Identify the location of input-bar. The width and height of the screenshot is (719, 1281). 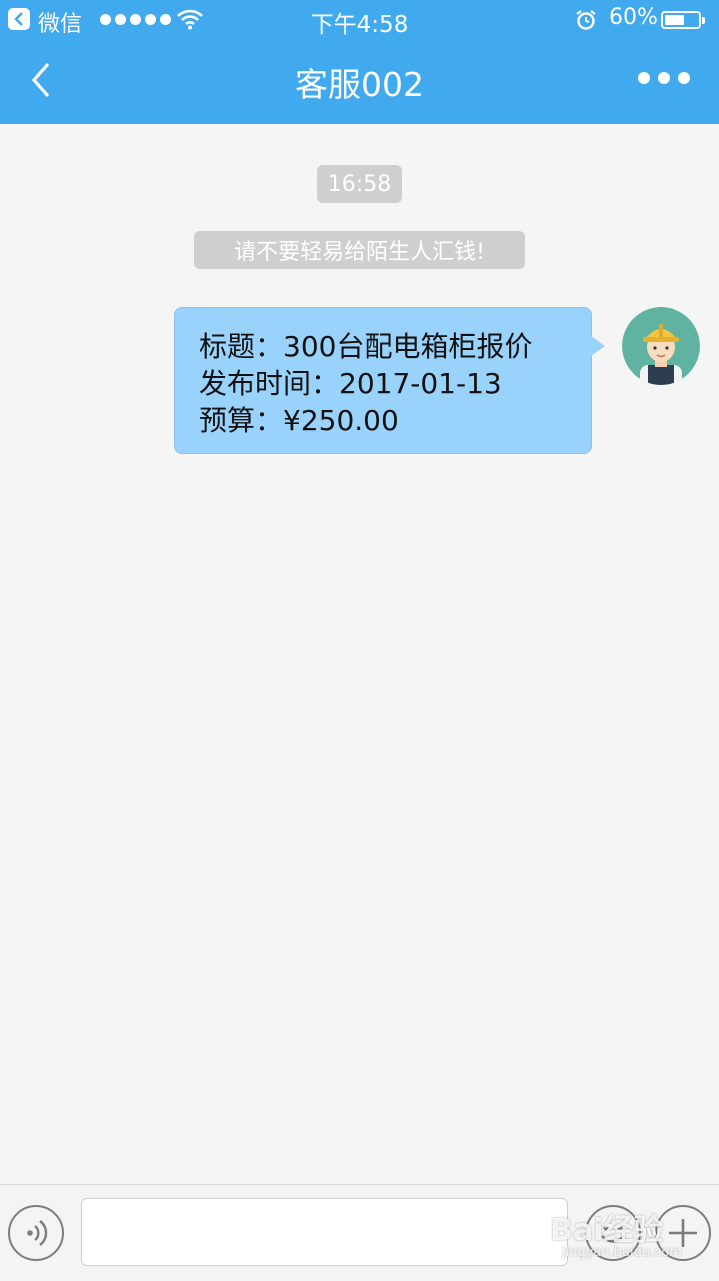
(359, 1232).